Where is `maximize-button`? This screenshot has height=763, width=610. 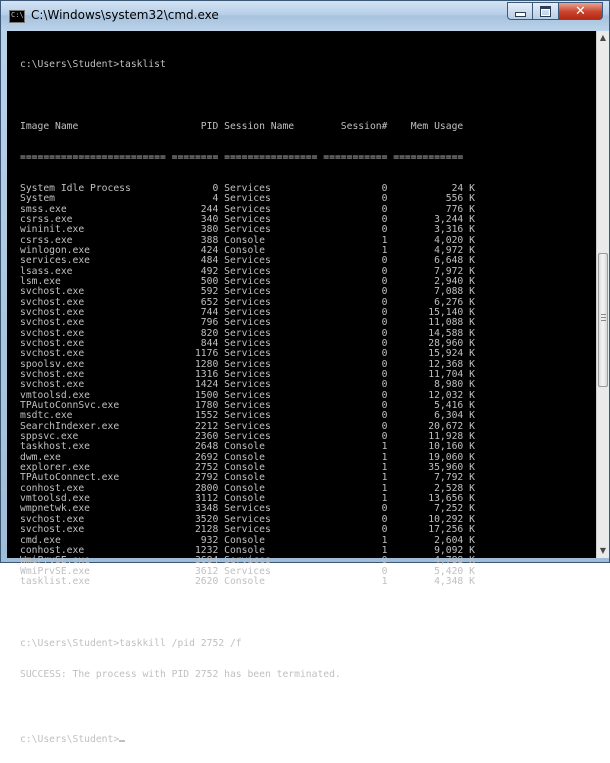 maximize-button is located at coordinates (546, 11).